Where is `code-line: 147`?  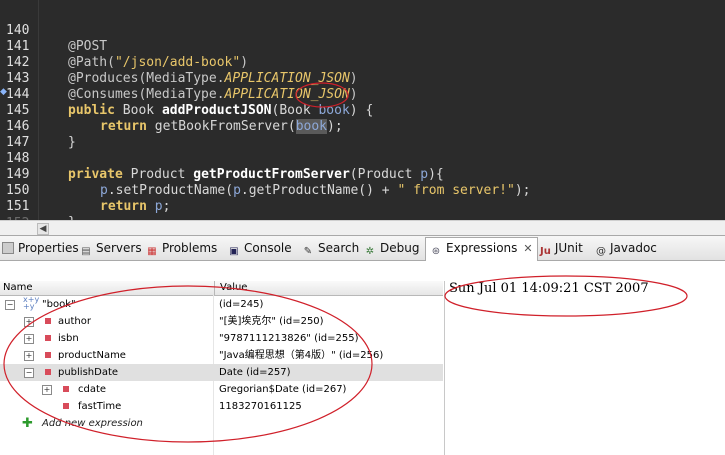 code-line: 147 is located at coordinates (362, 134).